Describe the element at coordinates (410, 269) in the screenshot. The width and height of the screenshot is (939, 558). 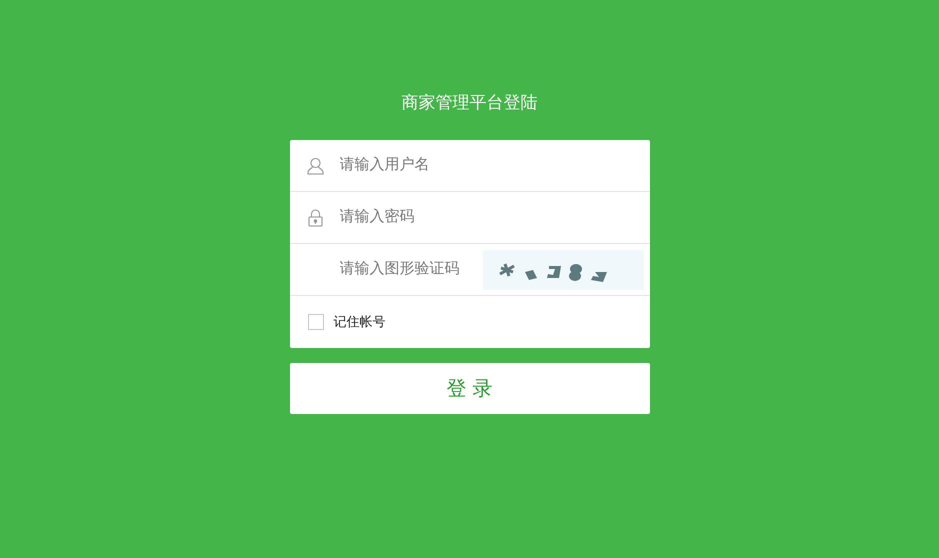
I see `captcha-field: 请输入图形验证码` at that location.